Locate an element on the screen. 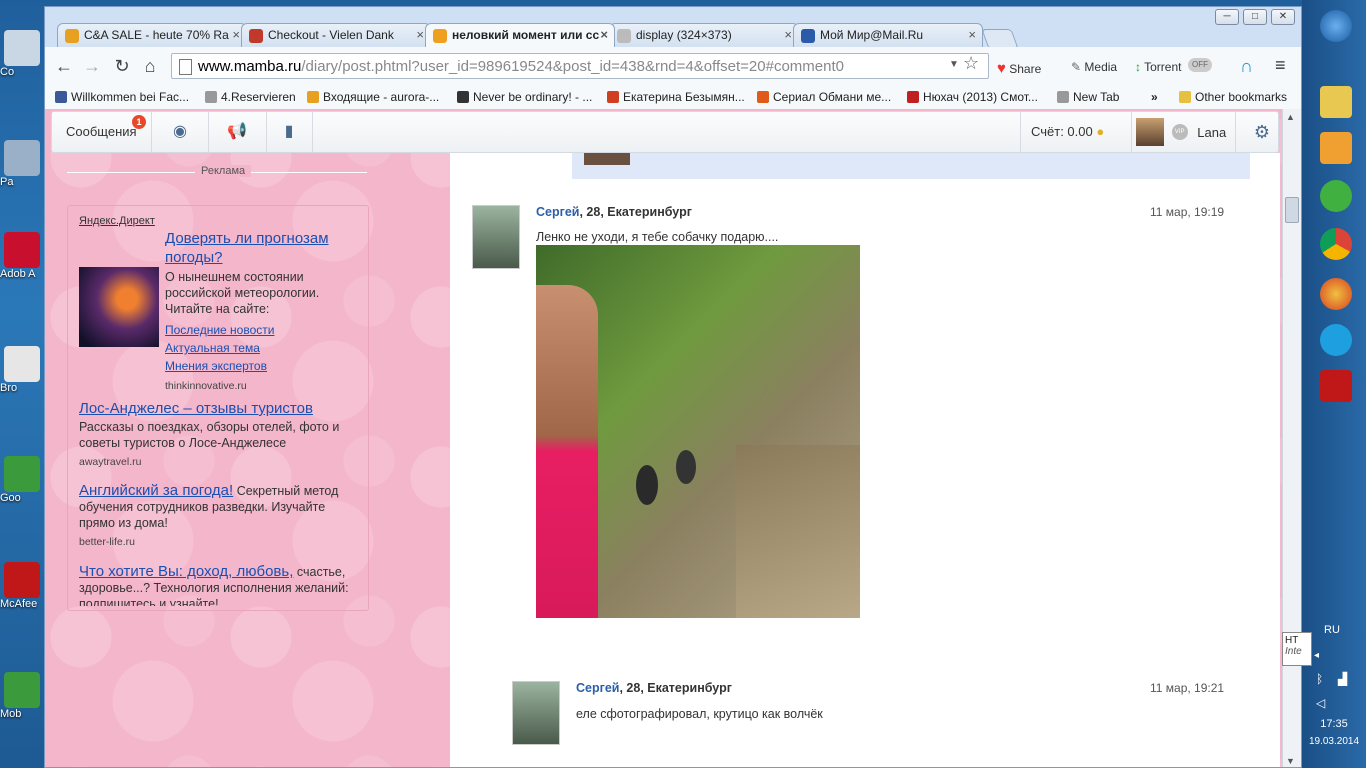  browser-icon is located at coordinates (1336, 294).